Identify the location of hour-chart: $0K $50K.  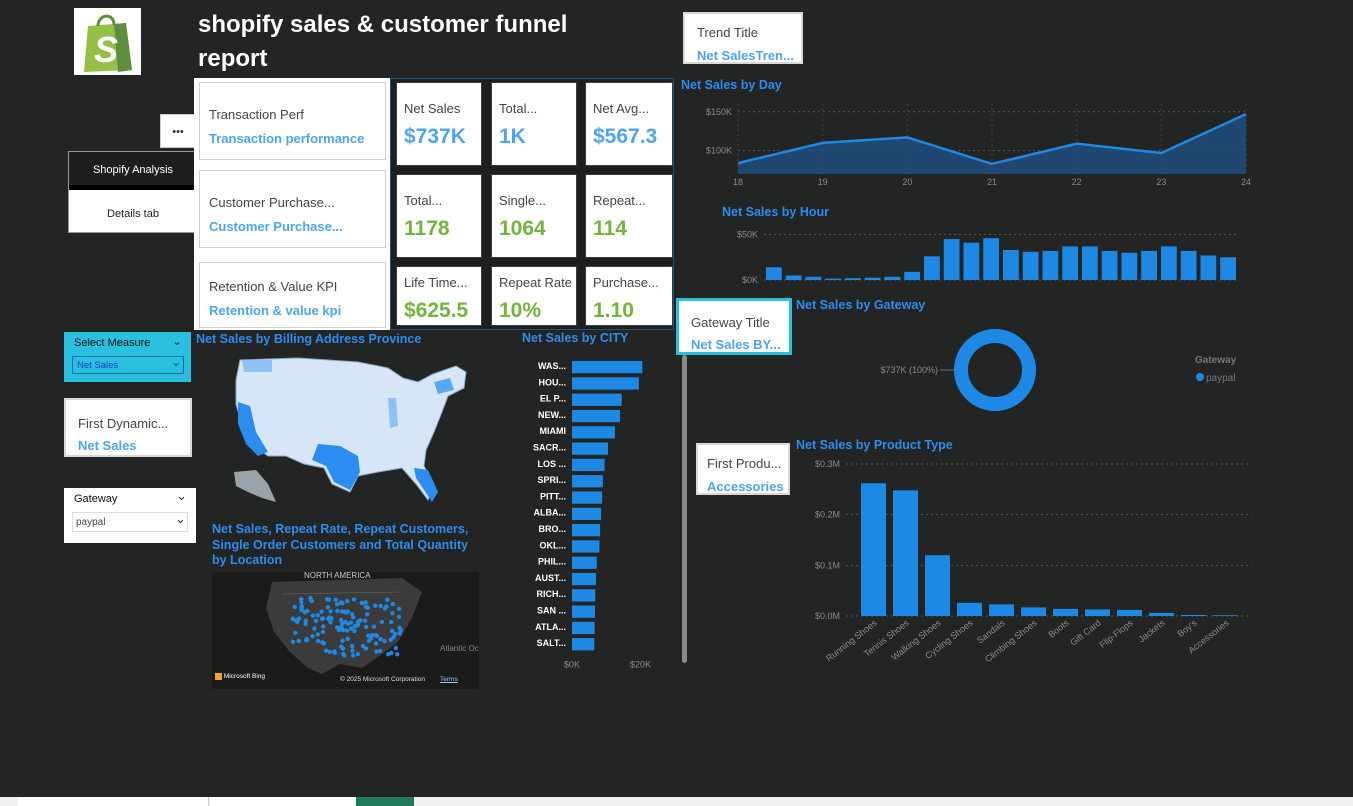
(992, 258).